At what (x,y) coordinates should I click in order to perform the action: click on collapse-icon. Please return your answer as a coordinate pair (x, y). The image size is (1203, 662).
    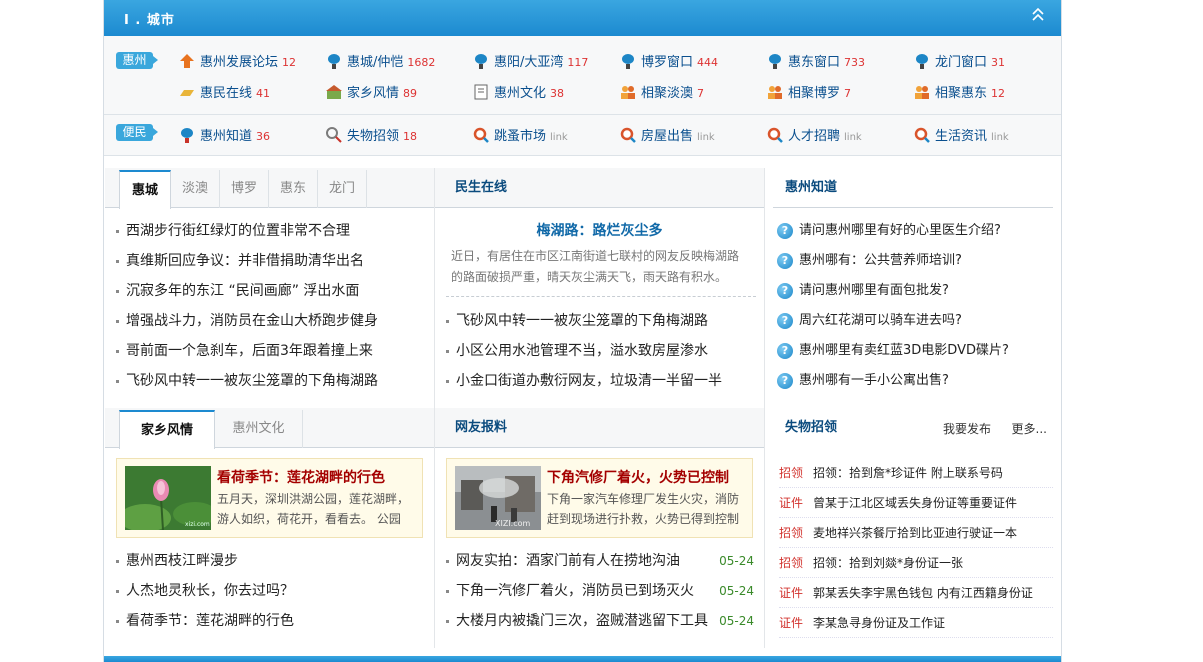
    Looking at the image, I should click on (1038, 16).